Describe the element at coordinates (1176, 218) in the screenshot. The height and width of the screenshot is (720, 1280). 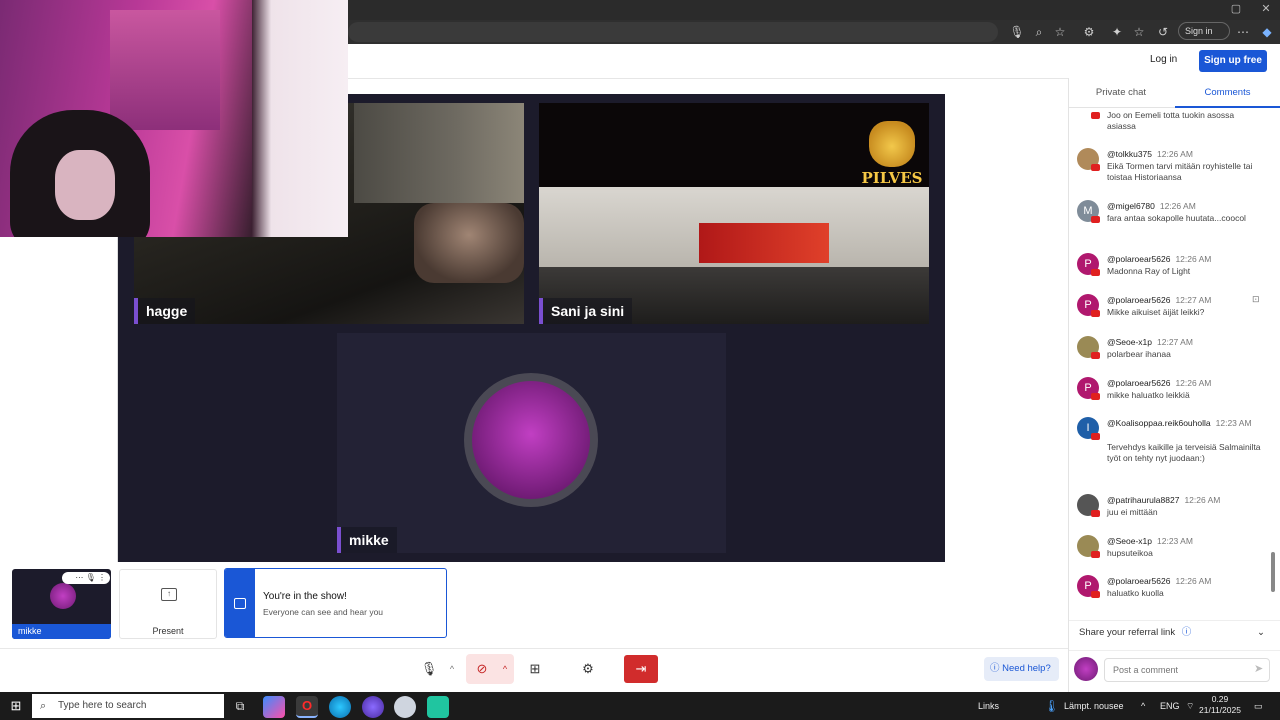
I see `comment-text: fara antaa sokapolle huutata...coocol` at that location.